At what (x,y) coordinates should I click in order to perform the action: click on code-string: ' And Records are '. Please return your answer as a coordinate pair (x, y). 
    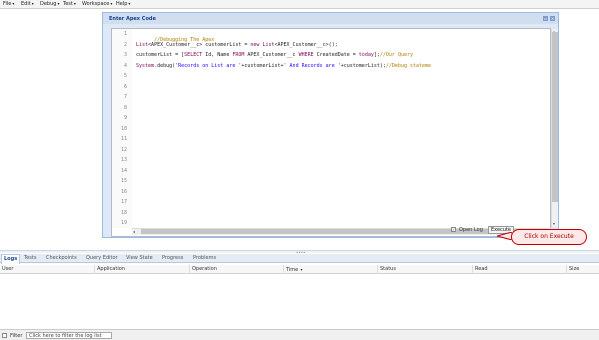
    Looking at the image, I should click on (312, 65).